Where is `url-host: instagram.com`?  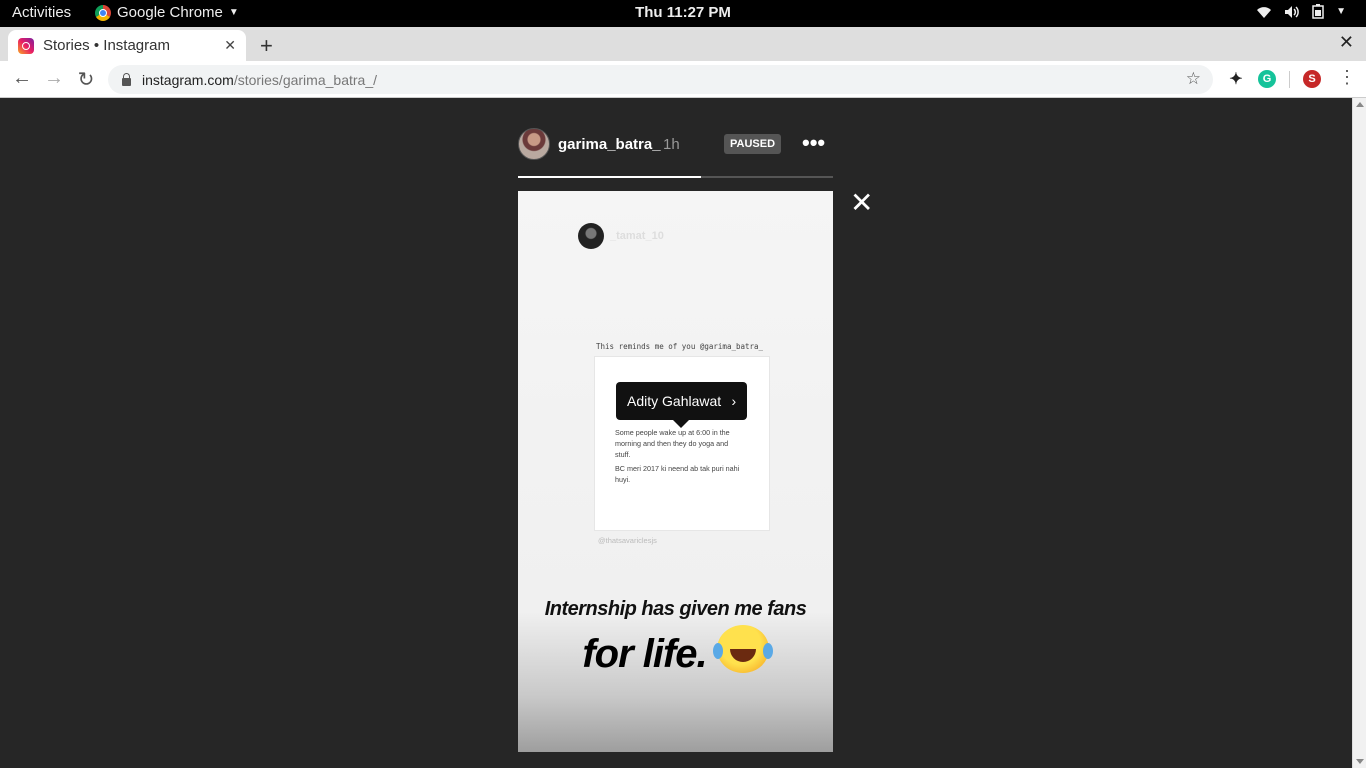 url-host: instagram.com is located at coordinates (188, 79).